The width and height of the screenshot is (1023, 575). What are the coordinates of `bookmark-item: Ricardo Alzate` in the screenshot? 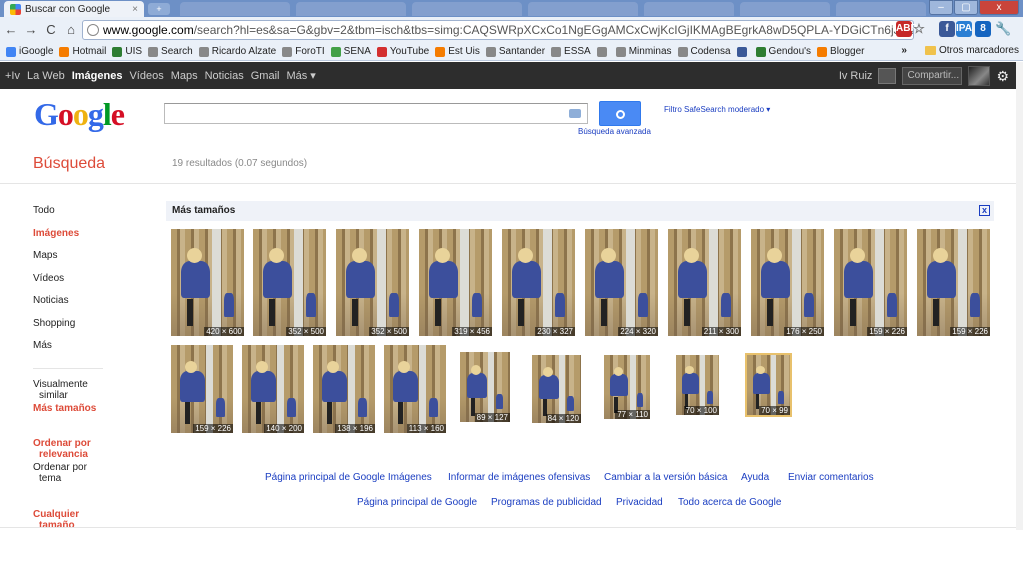 It's located at (237, 51).